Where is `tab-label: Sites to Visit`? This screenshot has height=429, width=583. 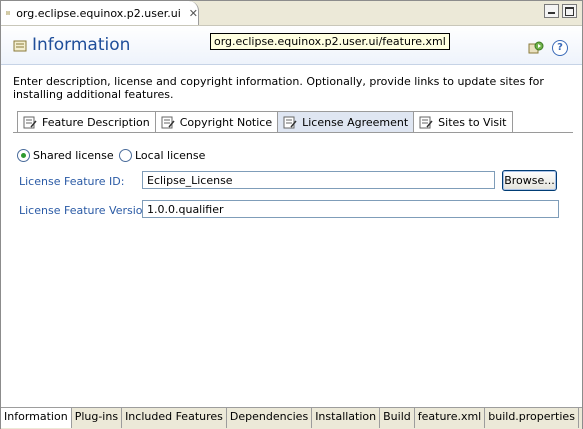
tab-label: Sites to Visit is located at coordinates (472, 122).